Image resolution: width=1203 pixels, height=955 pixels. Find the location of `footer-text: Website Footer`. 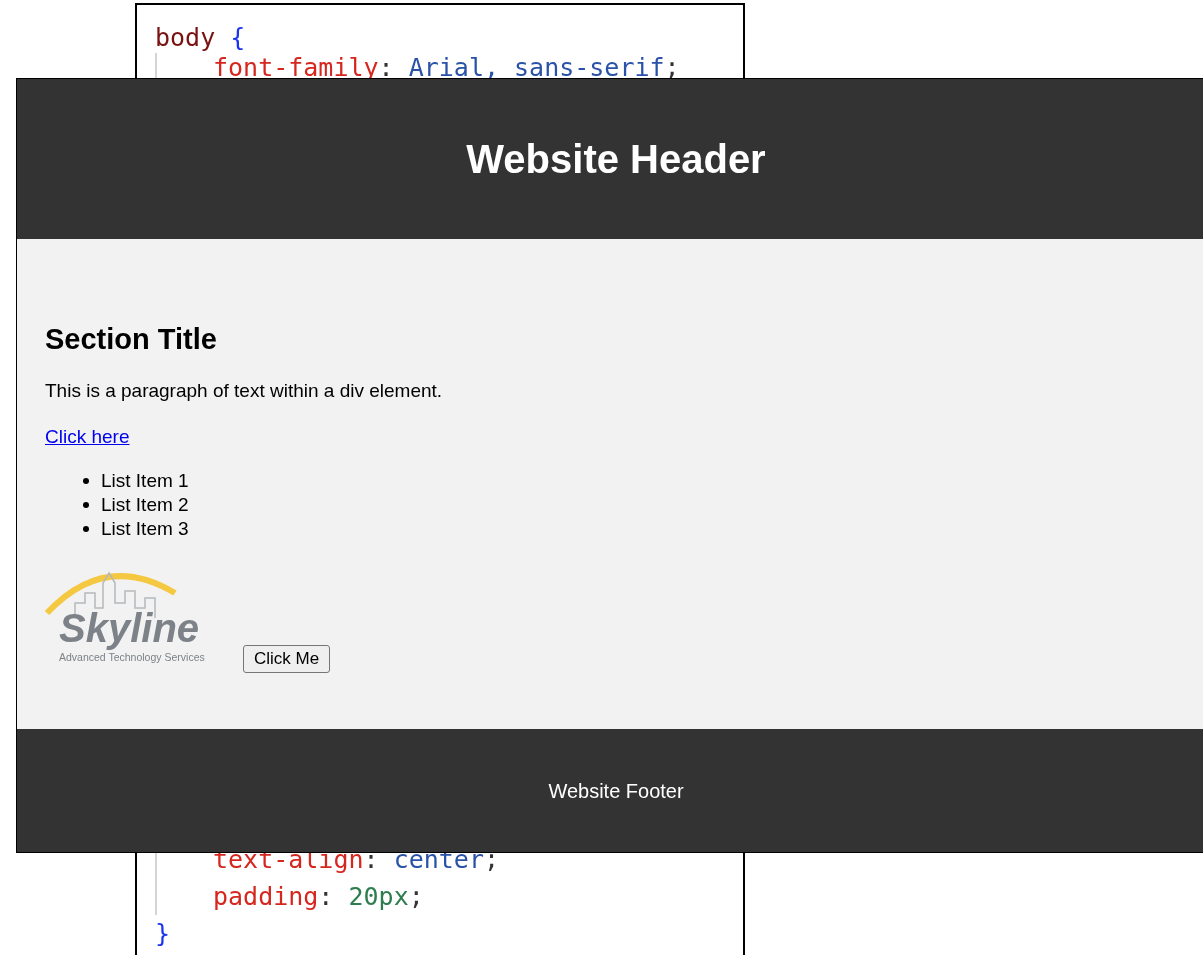

footer-text: Website Footer is located at coordinates (616, 791).